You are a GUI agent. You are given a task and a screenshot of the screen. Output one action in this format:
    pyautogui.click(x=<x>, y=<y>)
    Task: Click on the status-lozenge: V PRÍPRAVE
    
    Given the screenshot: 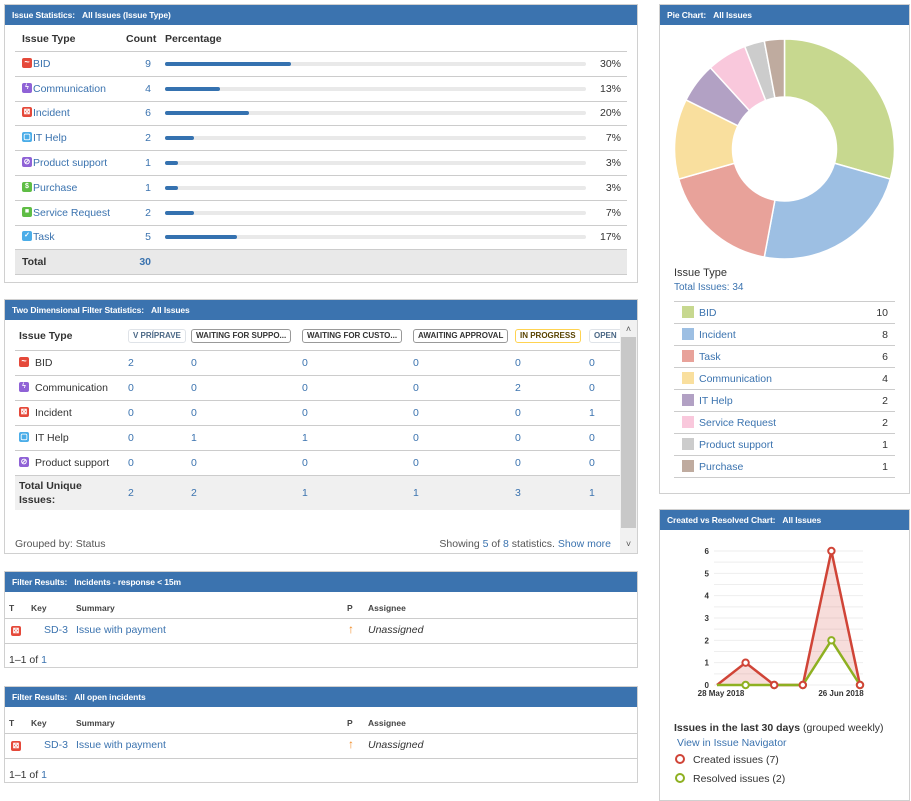 What is the action you would take?
    pyautogui.click(x=157, y=336)
    